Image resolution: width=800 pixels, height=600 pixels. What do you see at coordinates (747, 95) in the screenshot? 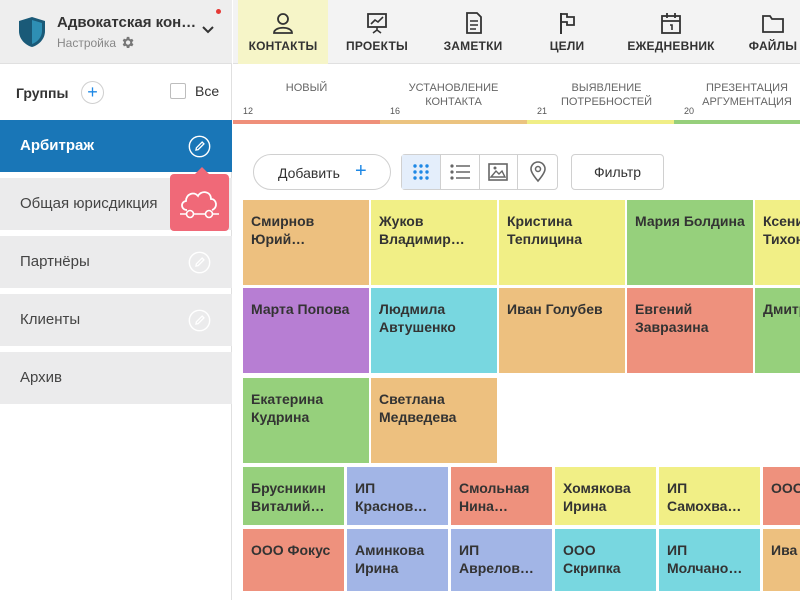
I see `stage-name: ПРЕЗЕНТАЦИЯ АРГУМЕНТАЦИЯ` at bounding box center [747, 95].